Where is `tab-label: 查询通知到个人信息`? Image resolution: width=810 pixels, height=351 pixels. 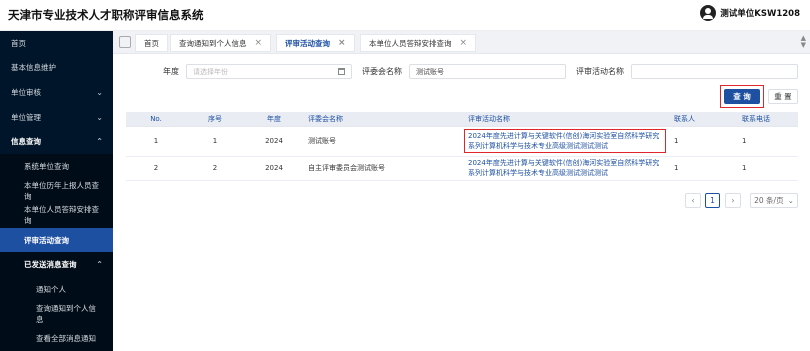
tab-label: 查询通知到个人信息 is located at coordinates (213, 43).